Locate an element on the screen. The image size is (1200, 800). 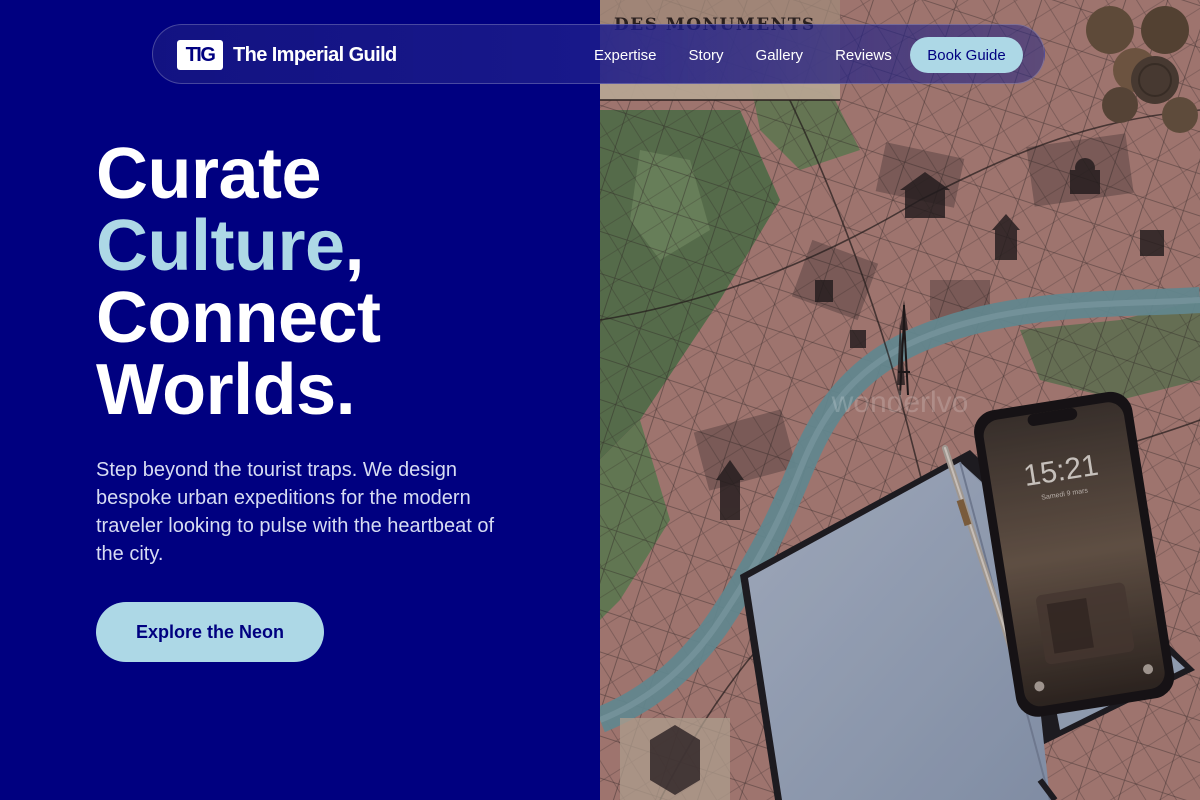
nav-link-gallery: Gallery is located at coordinates (780, 55).